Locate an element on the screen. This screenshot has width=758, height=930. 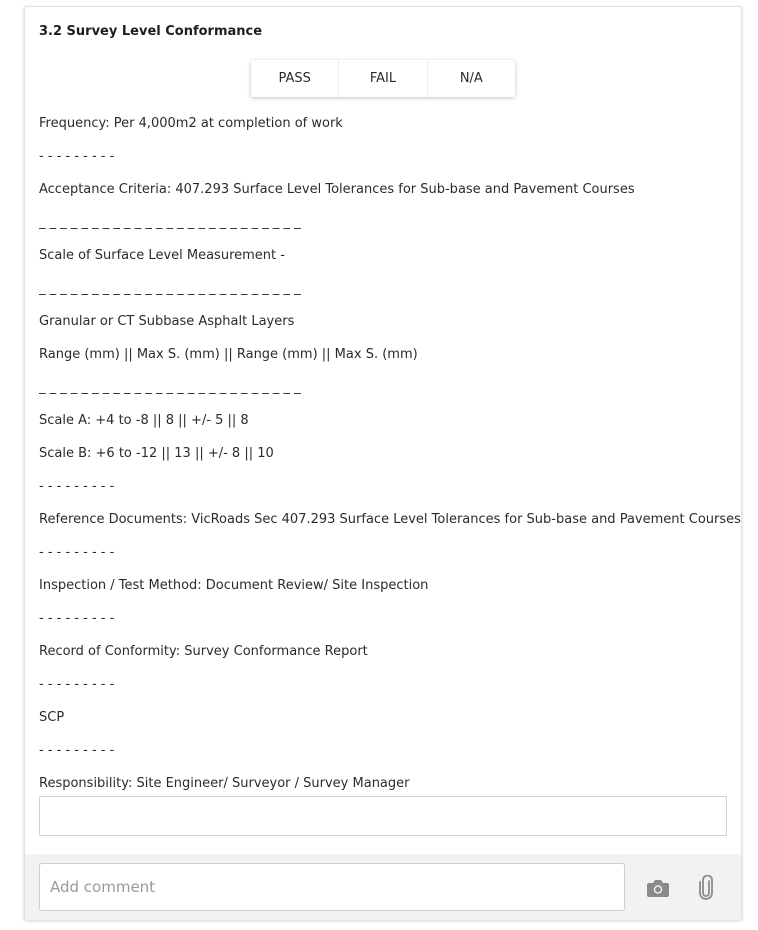
comment-input is located at coordinates (332, 887).